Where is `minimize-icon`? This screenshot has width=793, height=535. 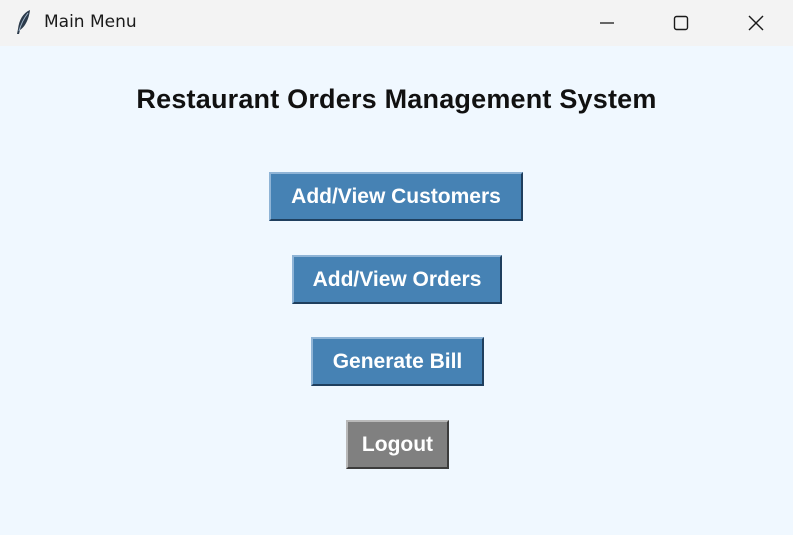 minimize-icon is located at coordinates (607, 23).